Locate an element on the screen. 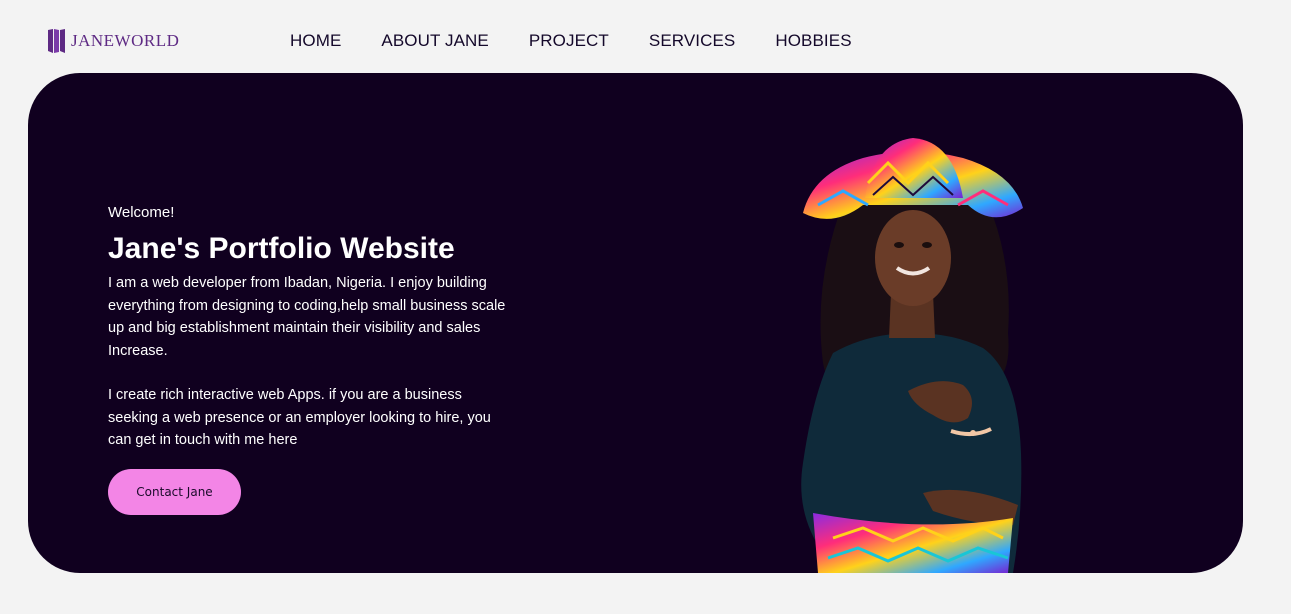 Image resolution: width=1291 pixels, height=614 pixels. nav-home: HOME is located at coordinates (315, 41).